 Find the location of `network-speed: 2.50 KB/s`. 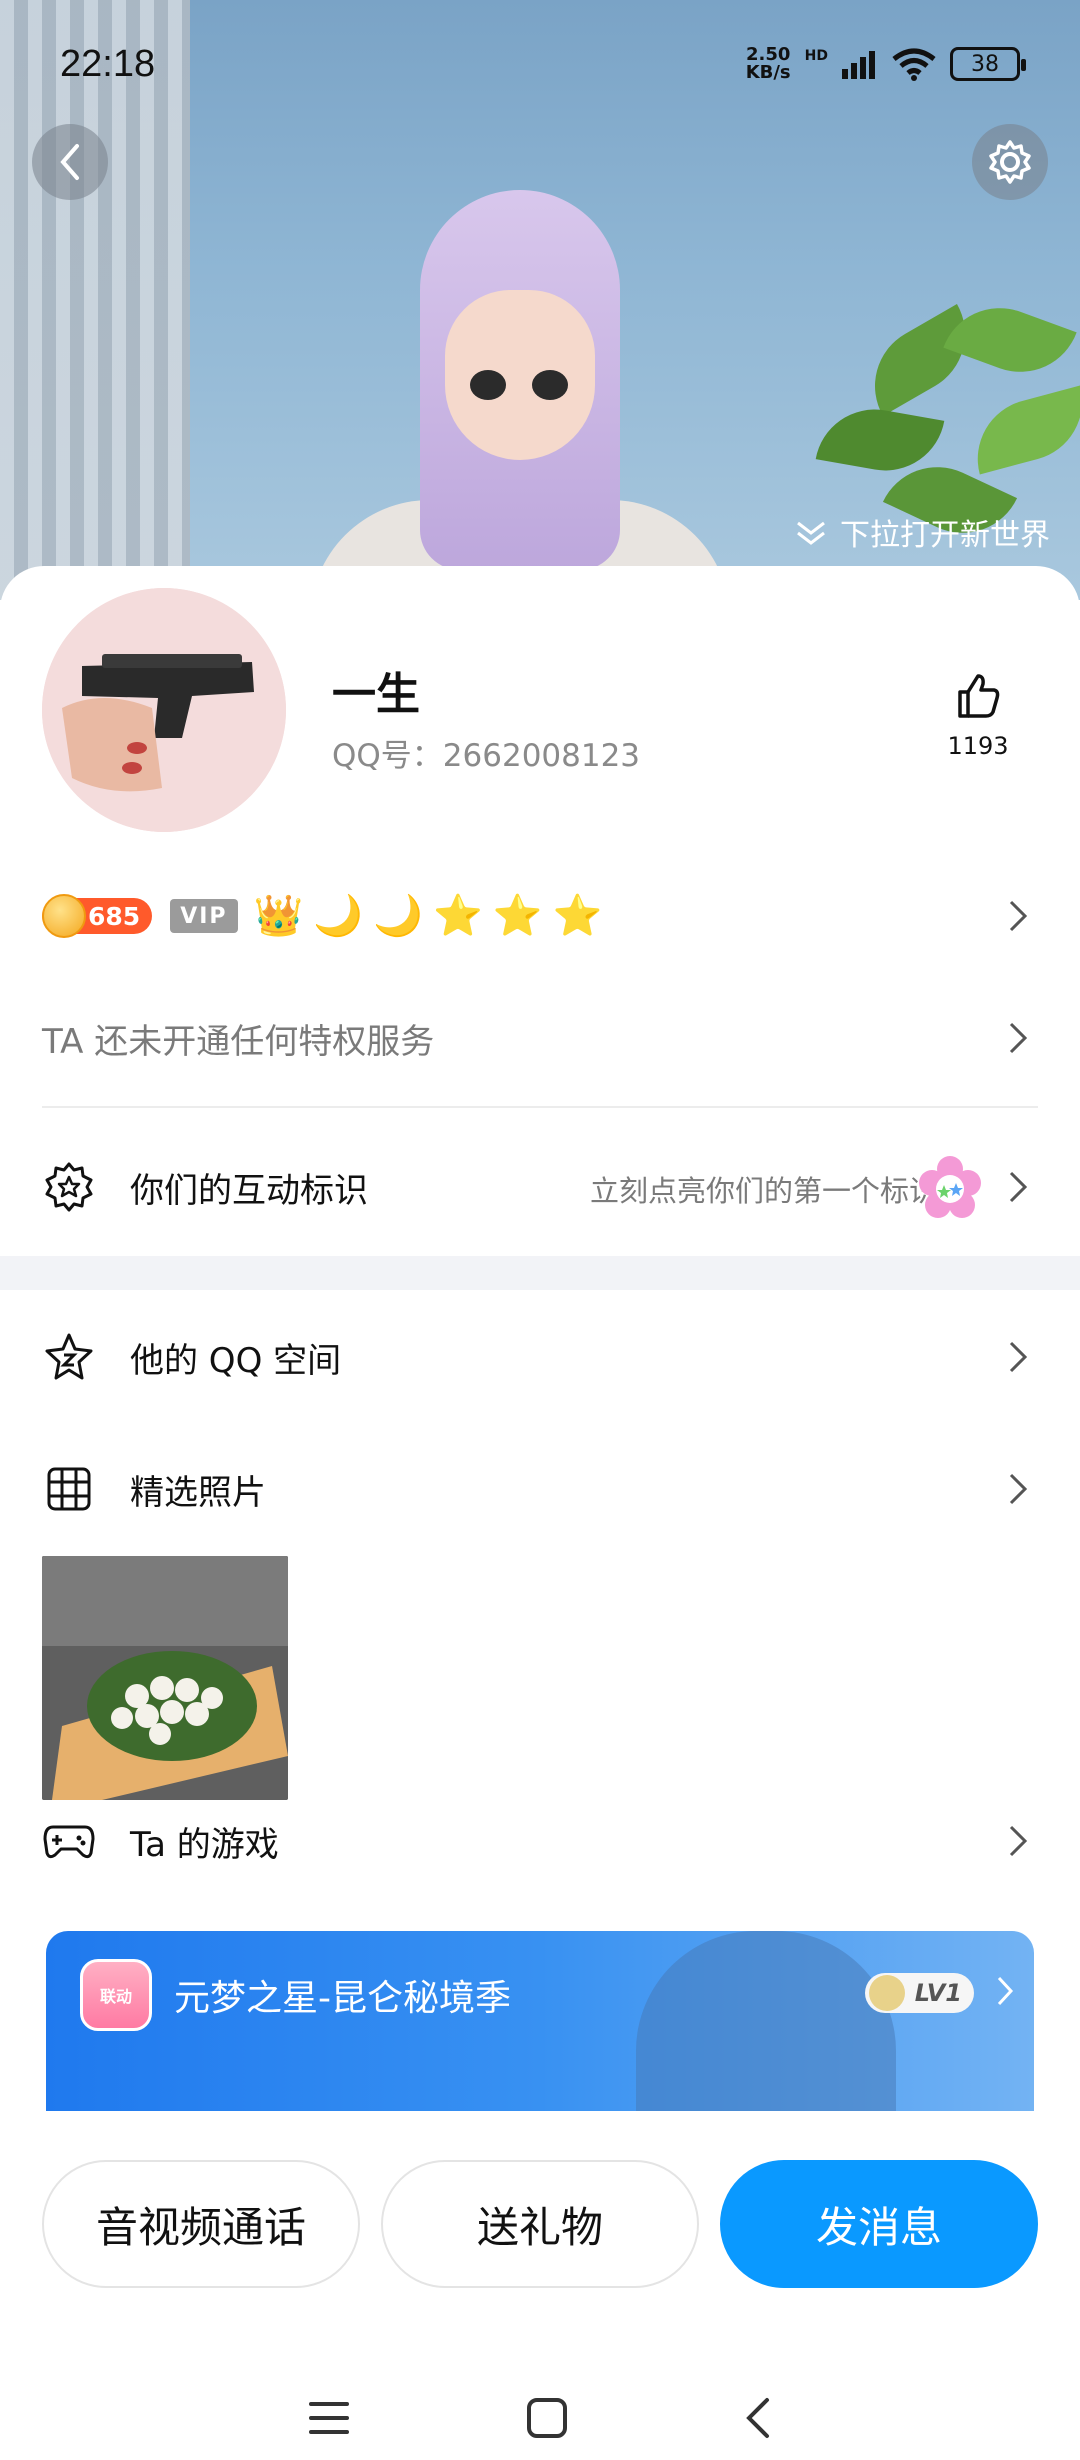

network-speed: 2.50 KB/s is located at coordinates (768, 64).